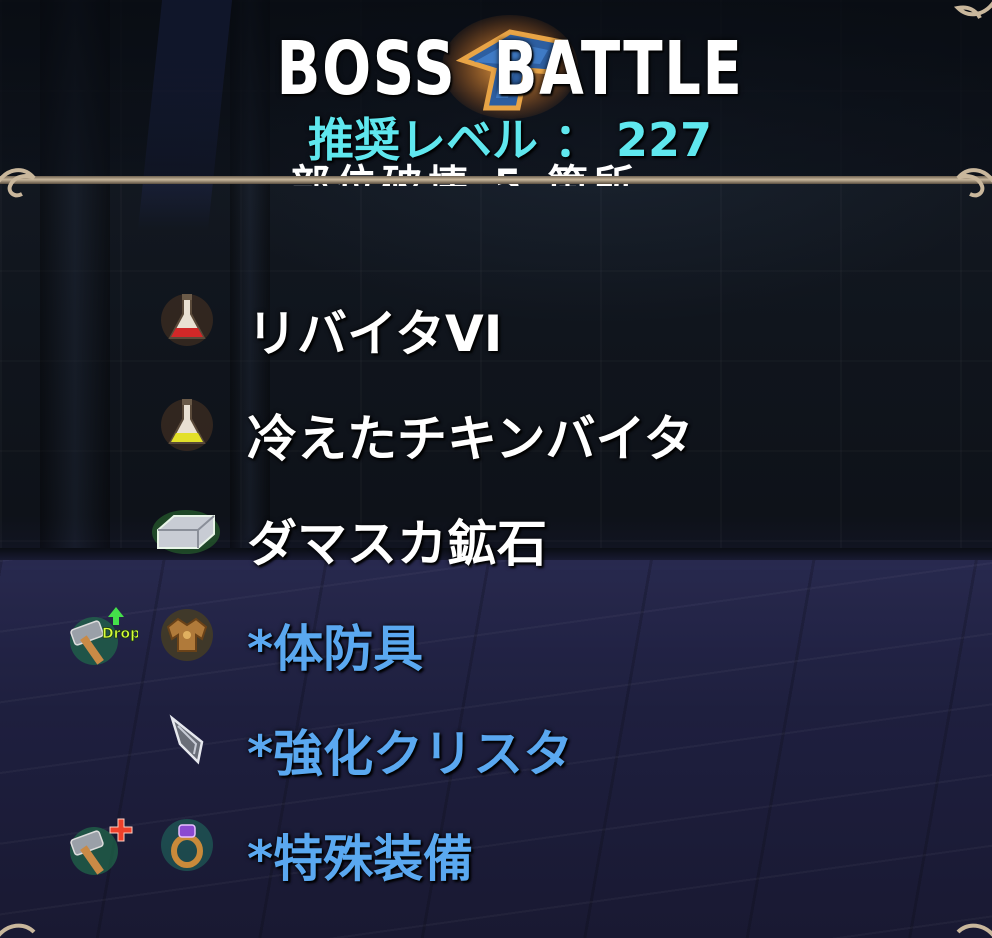 This screenshot has width=992, height=938. What do you see at coordinates (375, 334) in the screenshot?
I see `item-label: リバイタVI` at bounding box center [375, 334].